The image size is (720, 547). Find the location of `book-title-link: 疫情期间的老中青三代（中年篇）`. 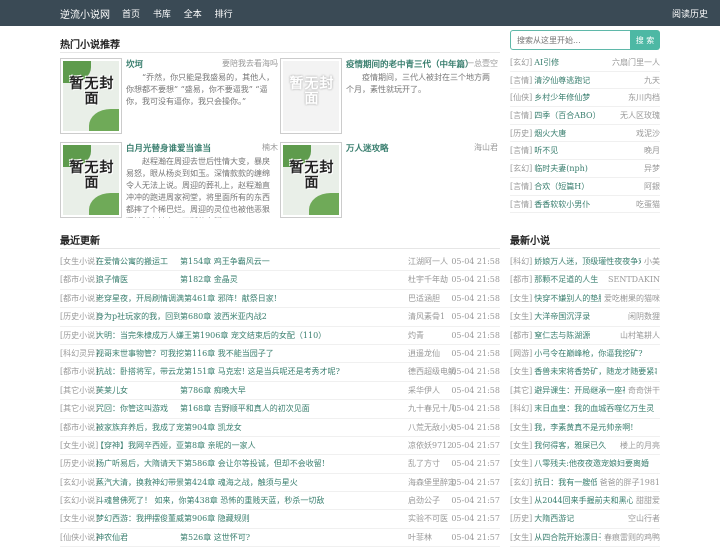

book-title-link: 疫情期间的老中青三代（中年篇） is located at coordinates (410, 64).